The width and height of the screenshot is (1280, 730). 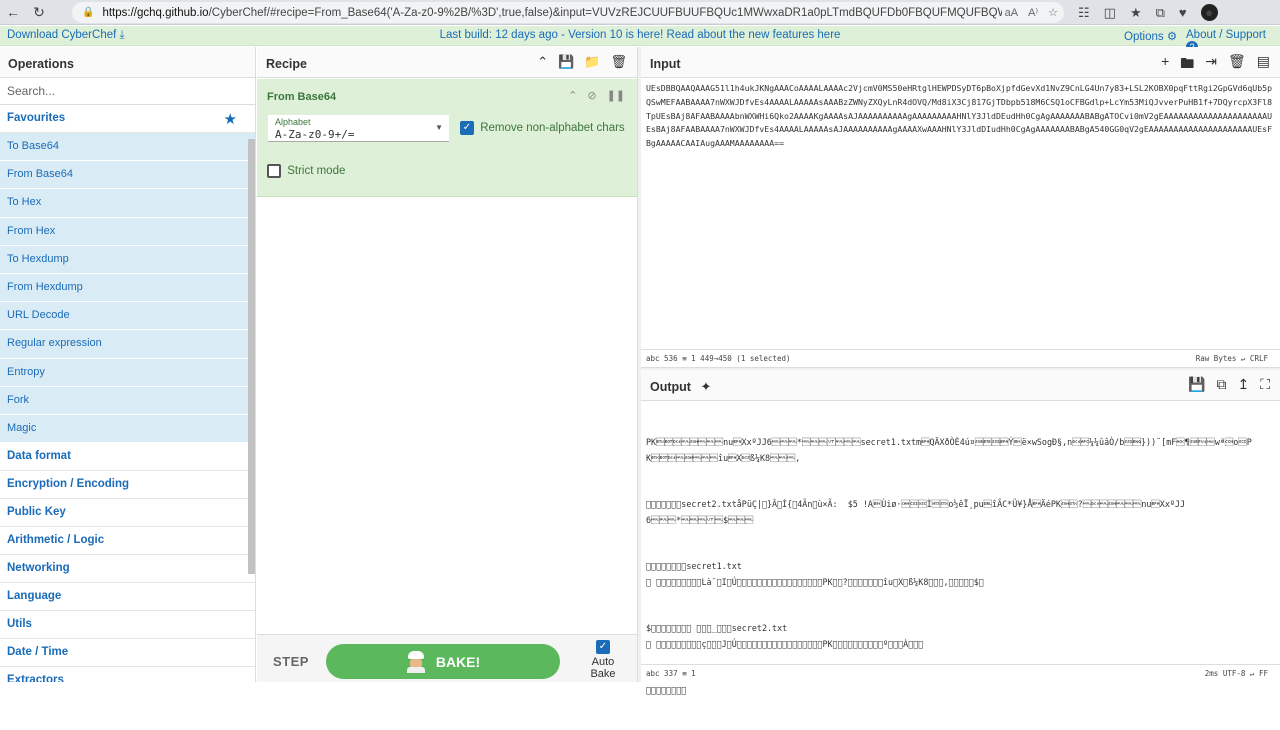 What do you see at coordinates (705, 386) in the screenshot?
I see `magic-wand-icon: ✦` at bounding box center [705, 386].